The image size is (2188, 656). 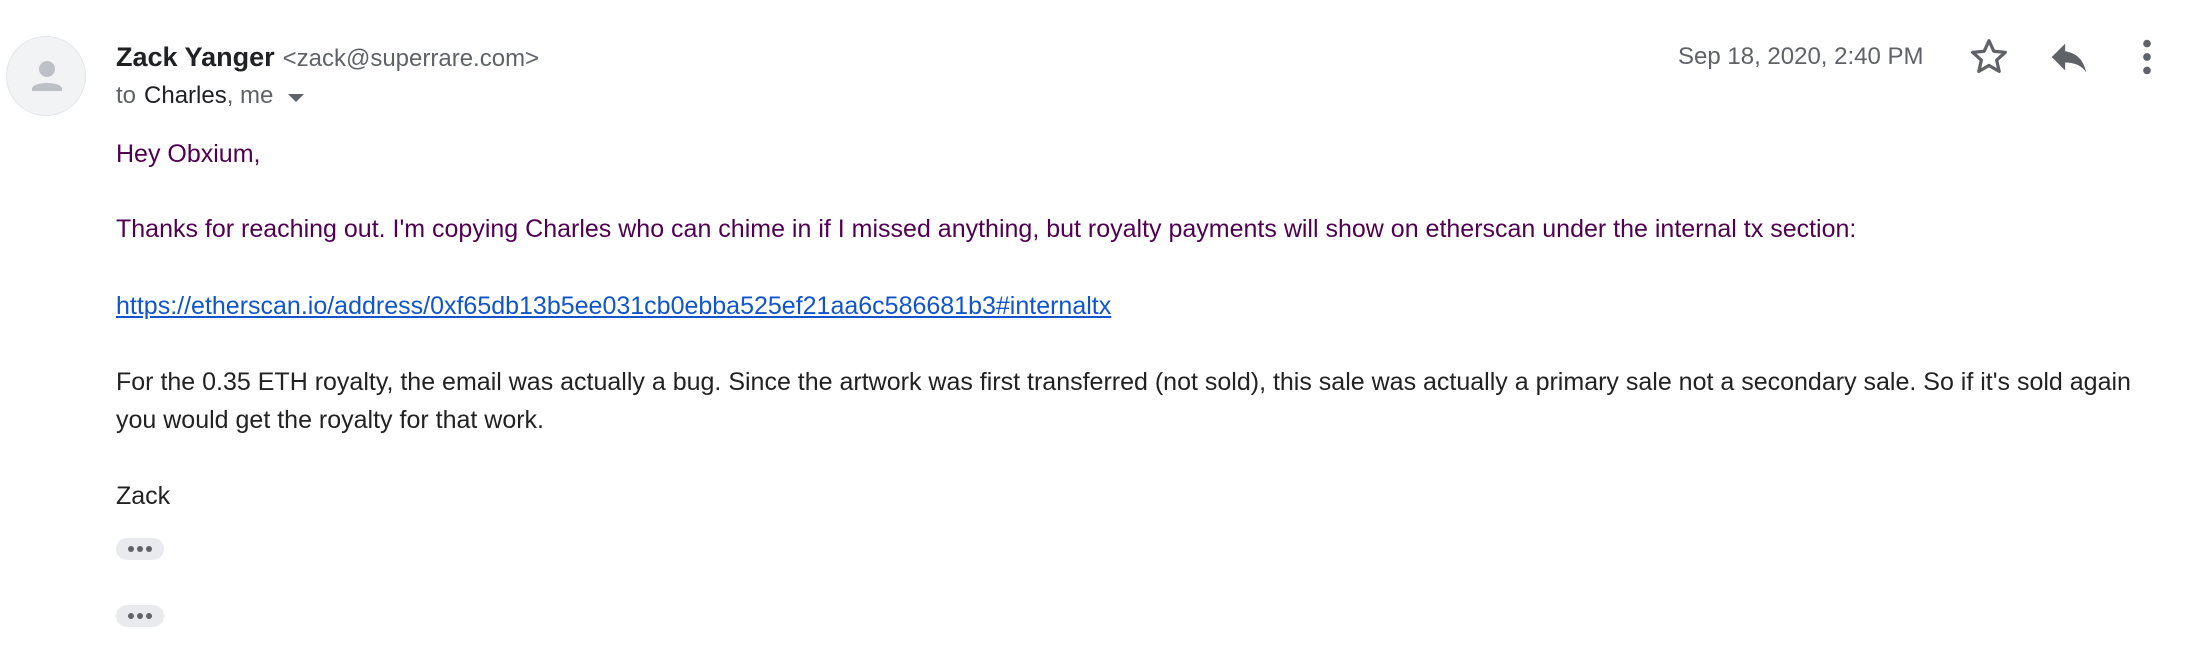 I want to click on message-date: Sep 18, 2020, 2:40 PM, so click(x=1801, y=56).